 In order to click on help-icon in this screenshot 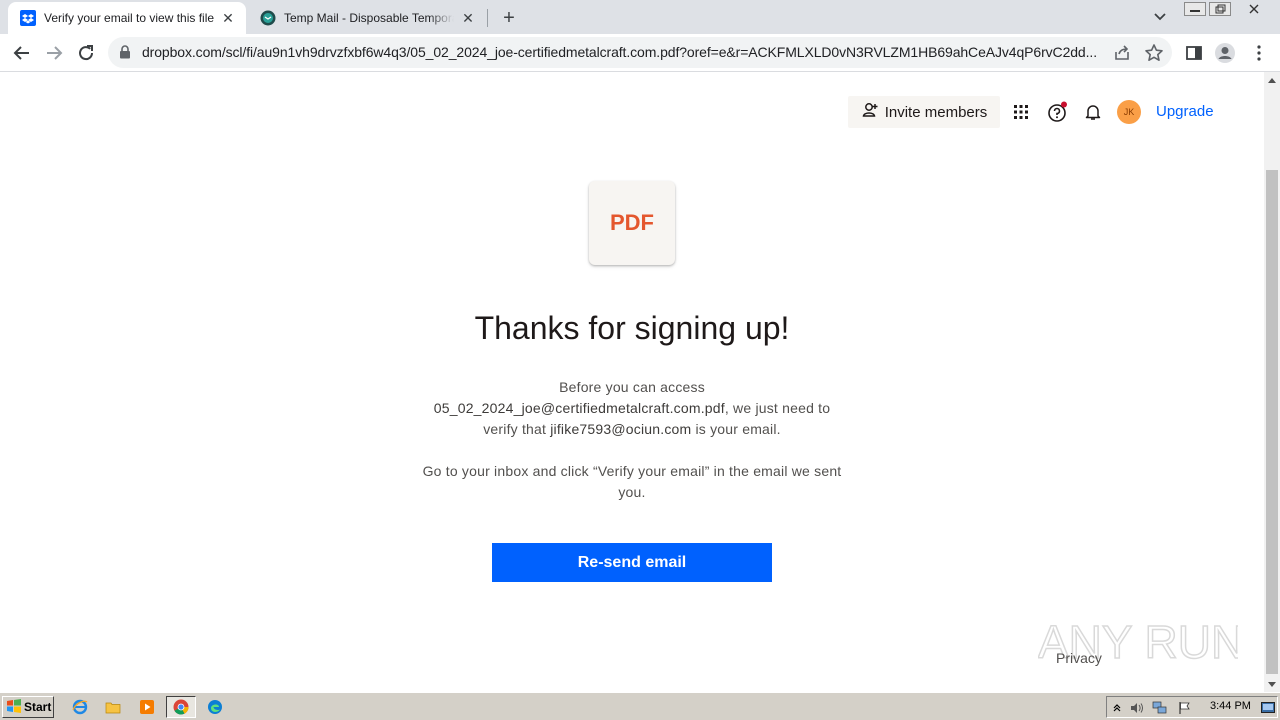, I will do `click(1057, 112)`.